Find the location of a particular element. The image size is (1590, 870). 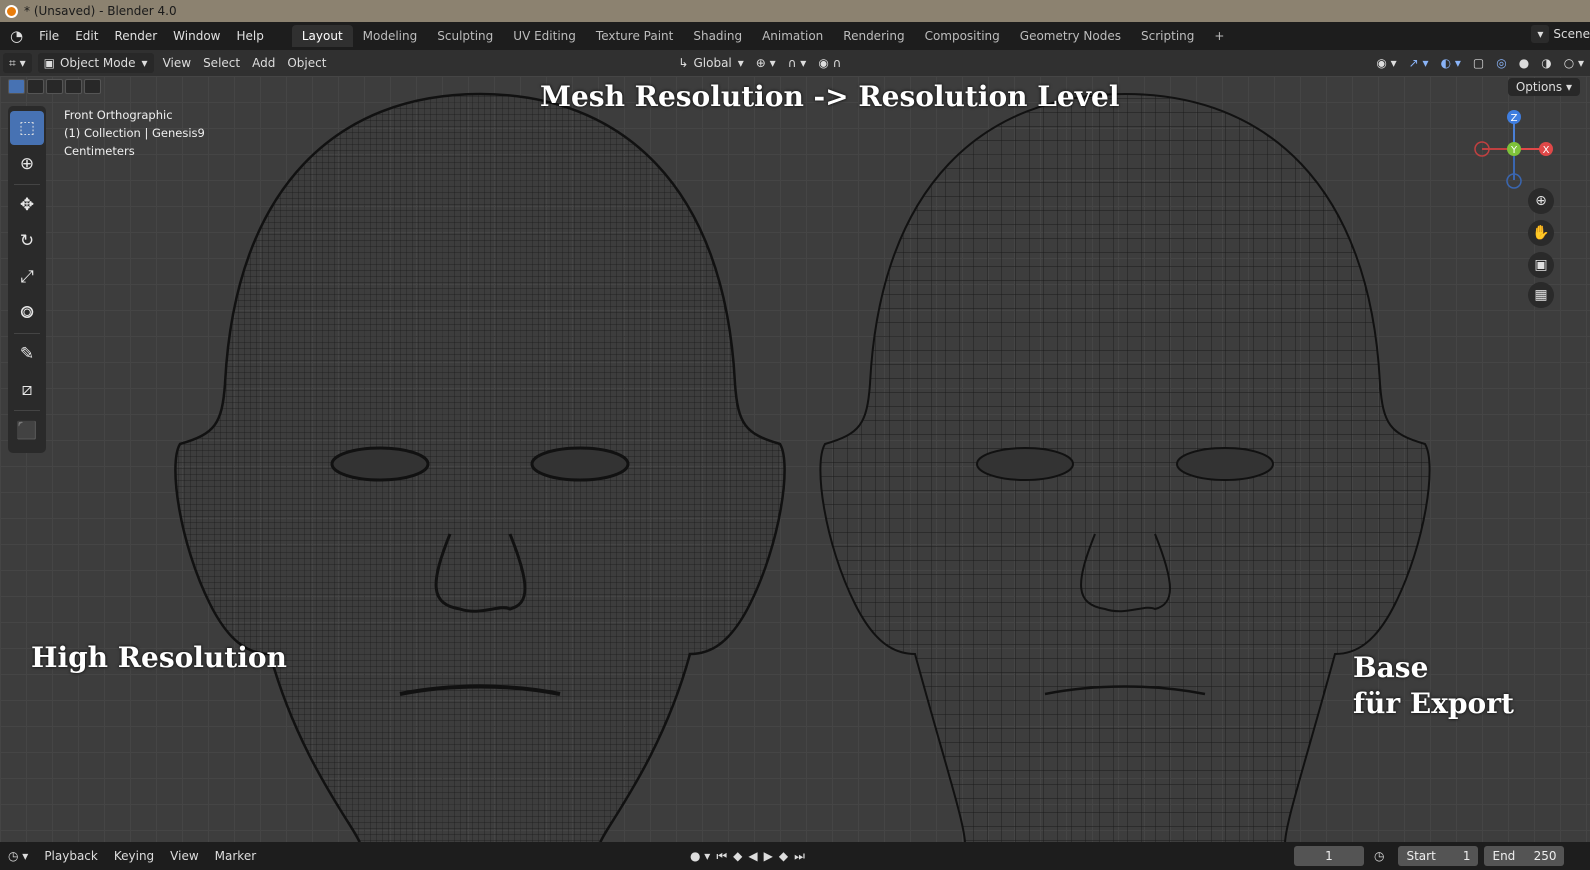

start-label: Start is located at coordinates (1421, 856).